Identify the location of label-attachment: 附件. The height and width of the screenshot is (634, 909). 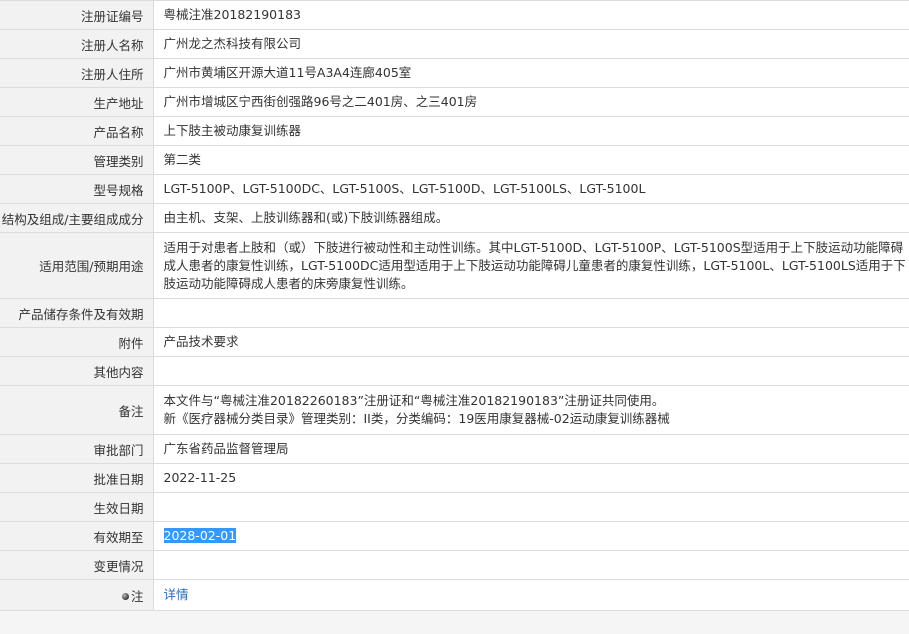
(77, 342).